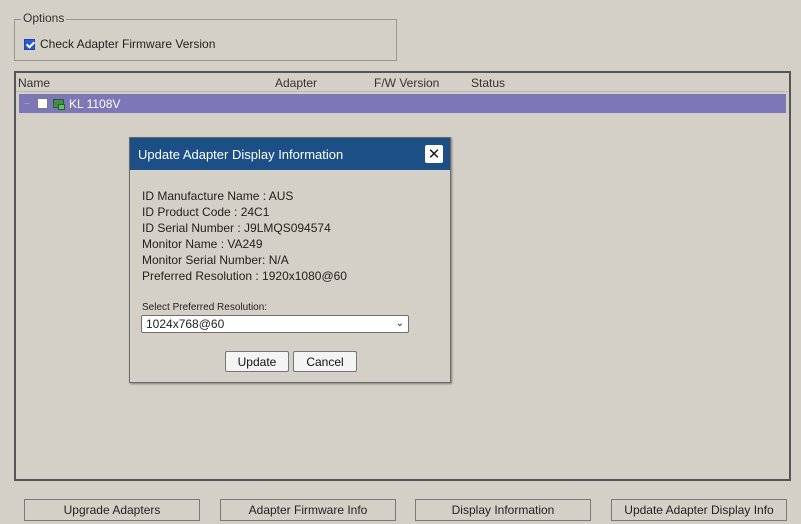  I want to click on tree-row-kl1108v: – KL 1108V, so click(402, 103).